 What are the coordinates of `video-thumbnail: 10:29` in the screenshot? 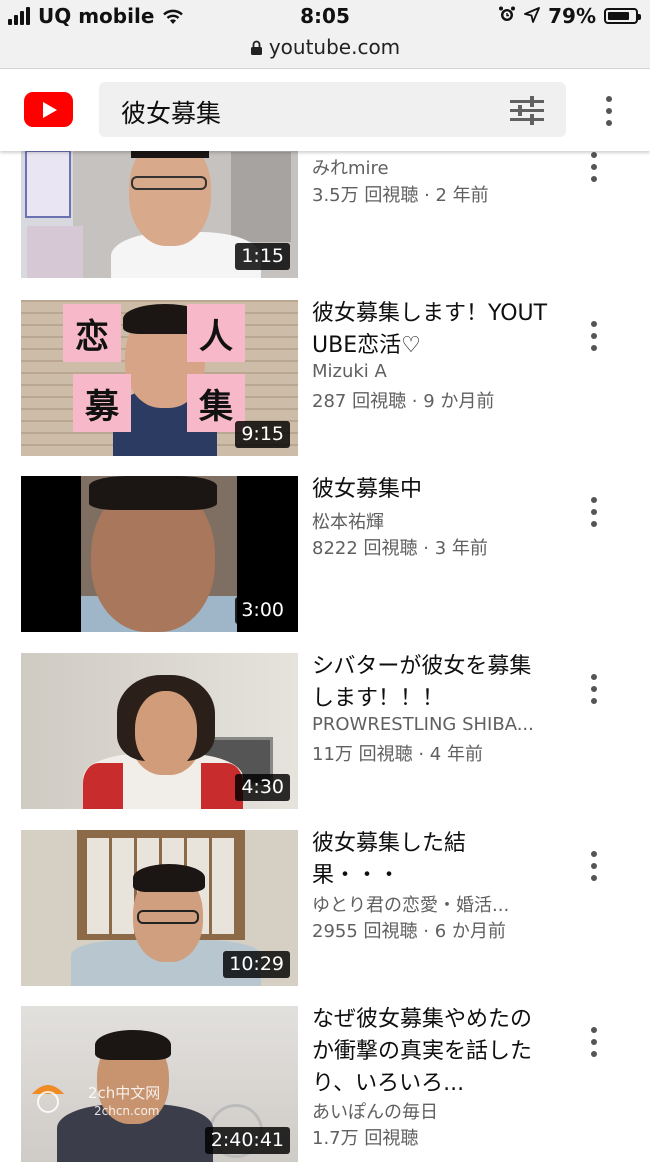 It's located at (159, 908).